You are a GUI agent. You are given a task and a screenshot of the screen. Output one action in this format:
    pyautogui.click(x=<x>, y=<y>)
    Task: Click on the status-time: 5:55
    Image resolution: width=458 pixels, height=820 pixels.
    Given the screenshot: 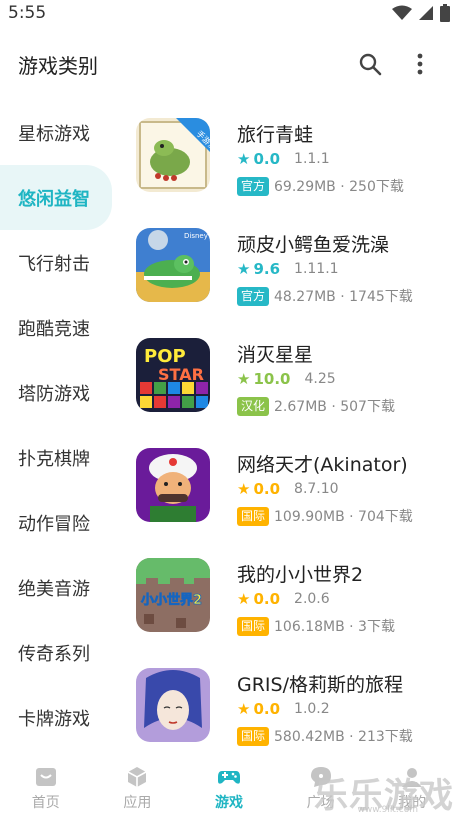 What is the action you would take?
    pyautogui.click(x=27, y=13)
    